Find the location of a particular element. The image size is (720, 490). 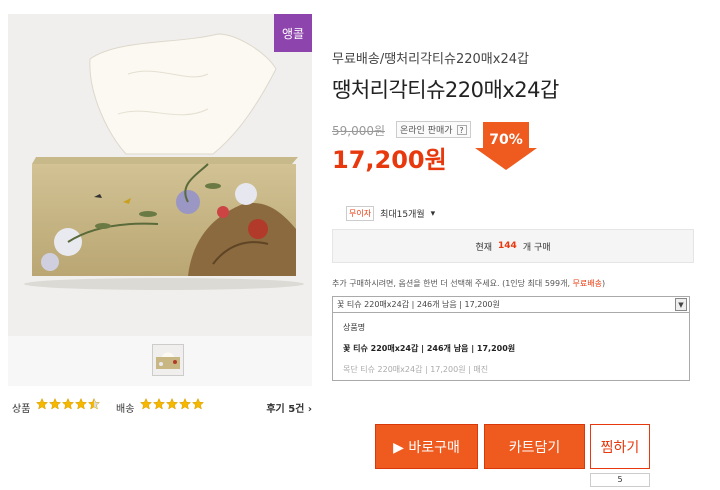

wishlist-button: 찜하기 is located at coordinates (620, 446).